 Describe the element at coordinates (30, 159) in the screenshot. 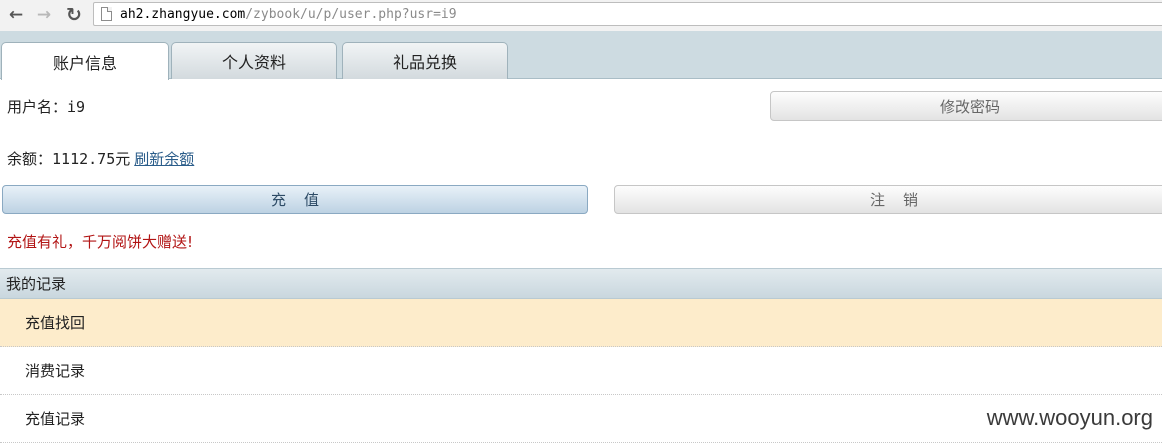

I see `balance-label: 余额：` at that location.